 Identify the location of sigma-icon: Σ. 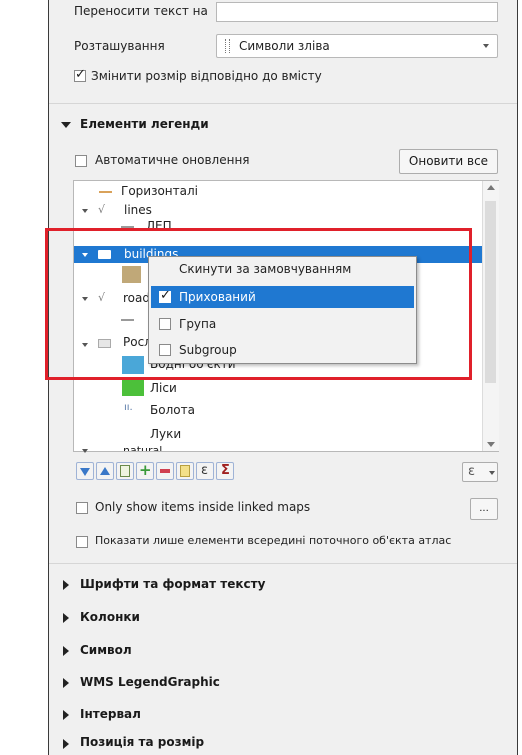
(225, 470).